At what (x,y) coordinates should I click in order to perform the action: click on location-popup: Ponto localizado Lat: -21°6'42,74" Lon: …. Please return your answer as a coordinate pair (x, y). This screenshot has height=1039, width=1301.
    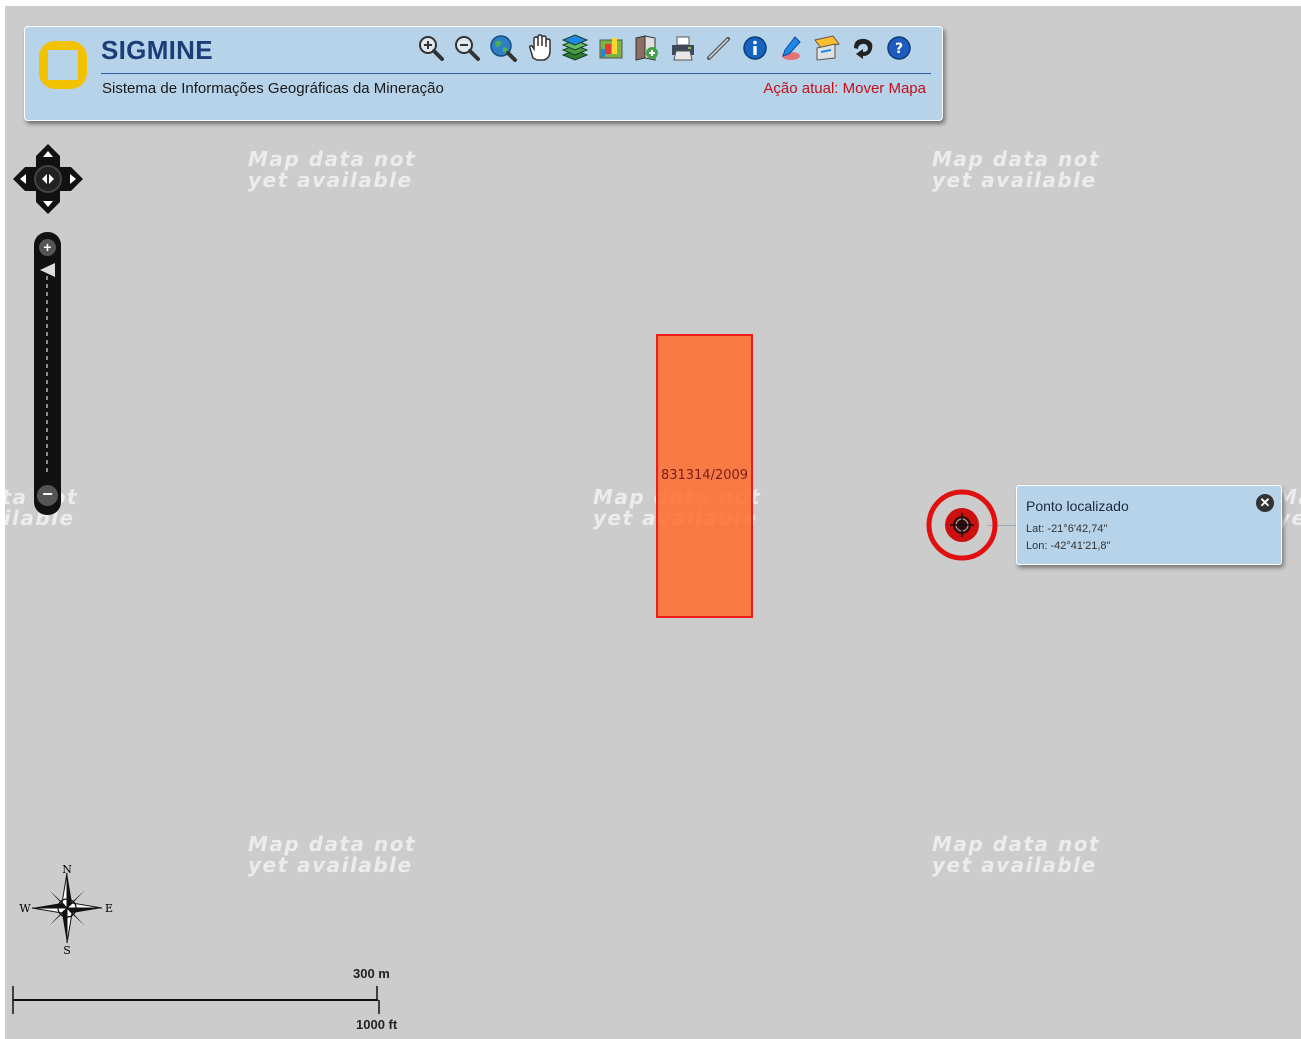
    Looking at the image, I should click on (1149, 525).